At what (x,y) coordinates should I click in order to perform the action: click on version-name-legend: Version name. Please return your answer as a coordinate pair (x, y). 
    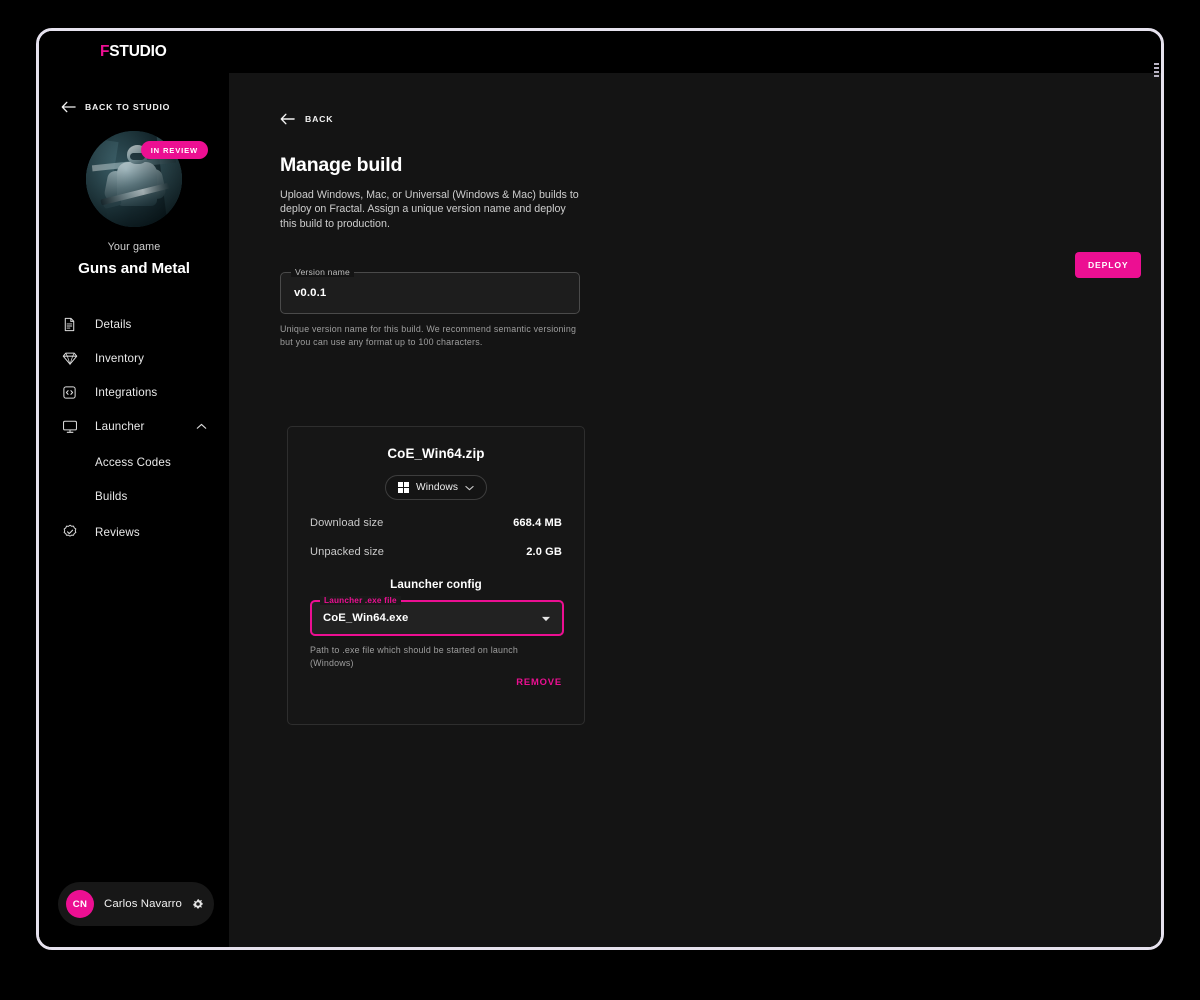
    Looking at the image, I should click on (322, 272).